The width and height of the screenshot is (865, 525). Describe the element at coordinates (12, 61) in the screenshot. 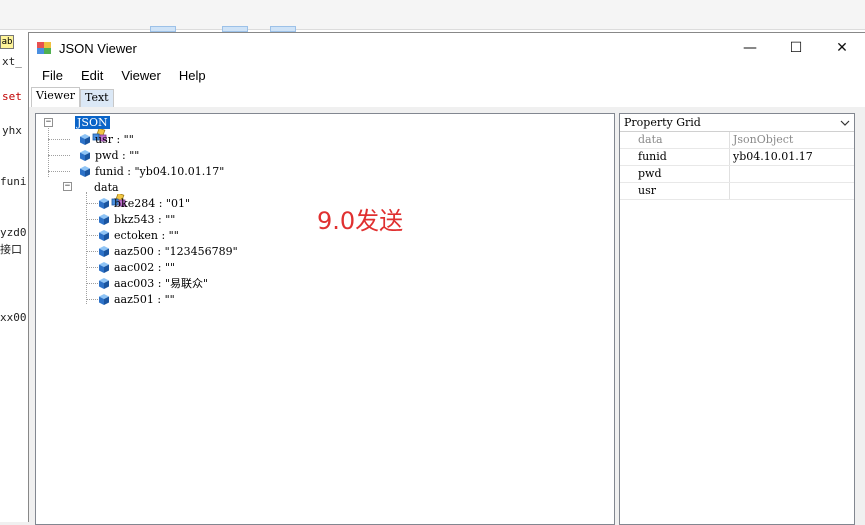

I see `background-text: xt_` at that location.